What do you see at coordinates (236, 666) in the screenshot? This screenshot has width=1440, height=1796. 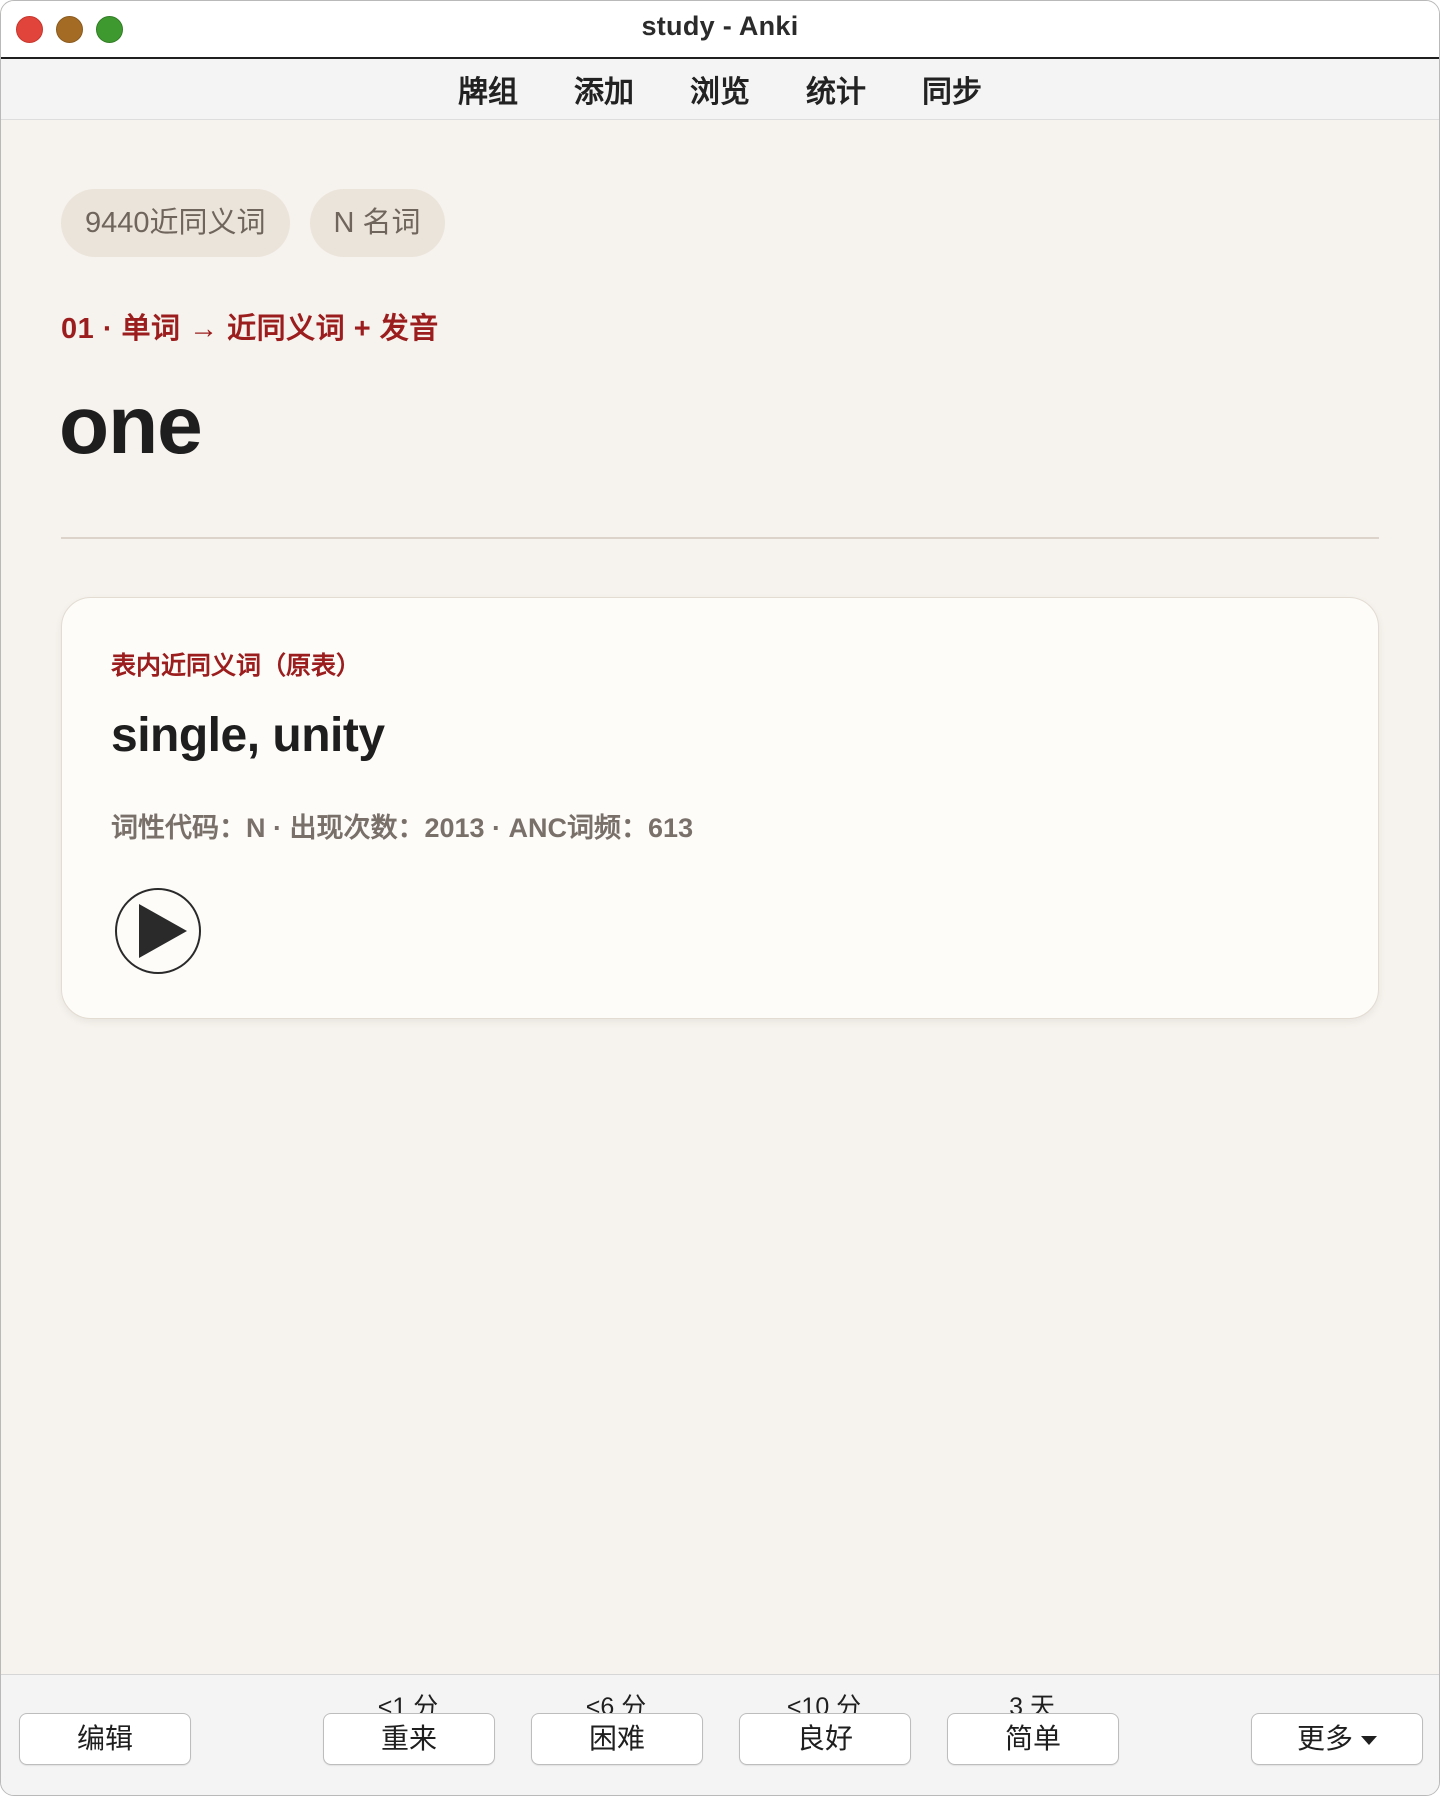 I see `synonym-panel-label: 表内近同义词（原表）` at bounding box center [236, 666].